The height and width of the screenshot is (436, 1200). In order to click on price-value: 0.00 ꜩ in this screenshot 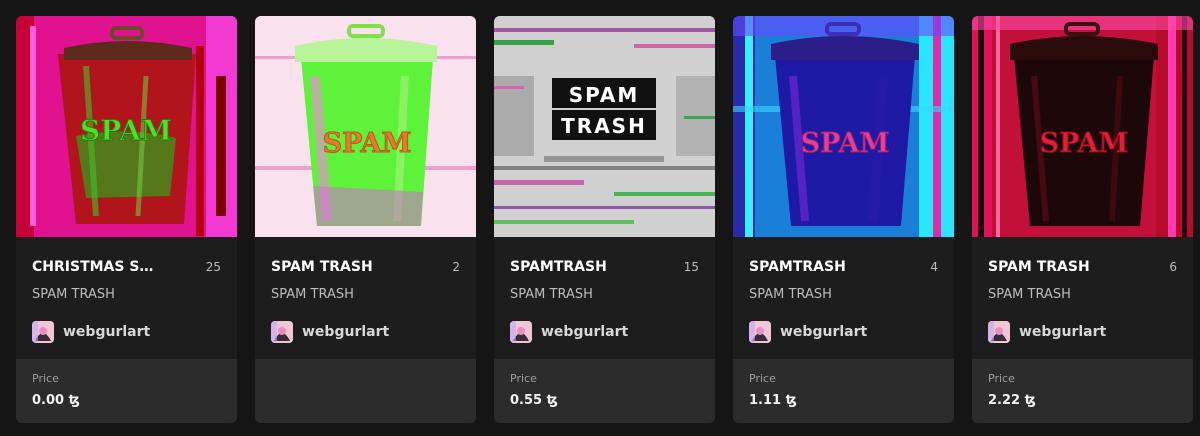, I will do `click(56, 400)`.